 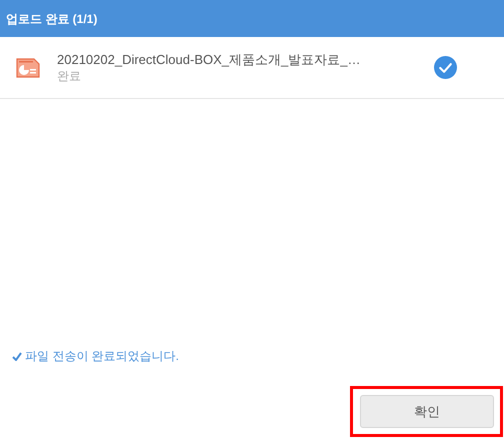 What do you see at coordinates (102, 356) in the screenshot?
I see `completion-message: 파일 전송이 완료되었습니다.` at bounding box center [102, 356].